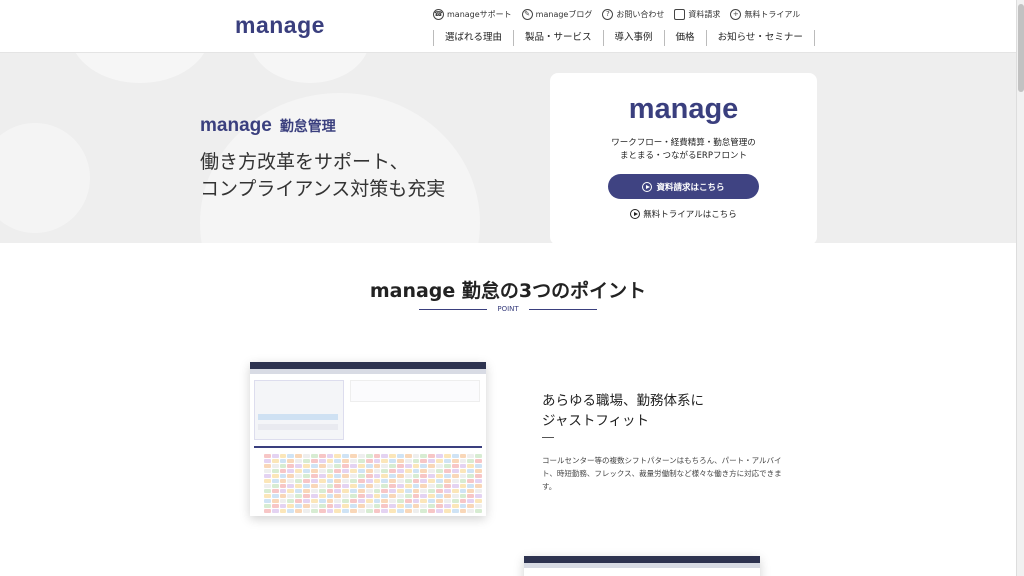  What do you see at coordinates (562, 309) in the screenshot?
I see `divider` at bounding box center [562, 309].